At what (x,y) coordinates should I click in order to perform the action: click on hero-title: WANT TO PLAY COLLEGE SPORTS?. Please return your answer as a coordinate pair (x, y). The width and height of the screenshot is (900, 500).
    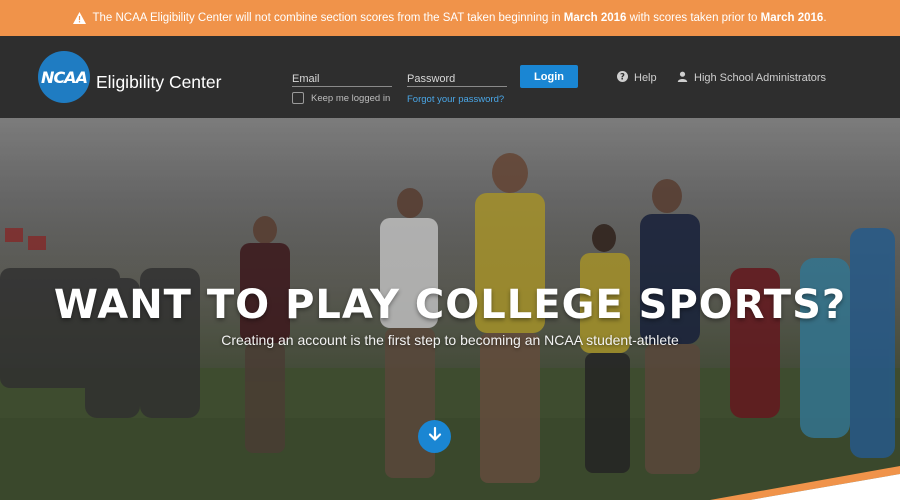
    Looking at the image, I should click on (450, 305).